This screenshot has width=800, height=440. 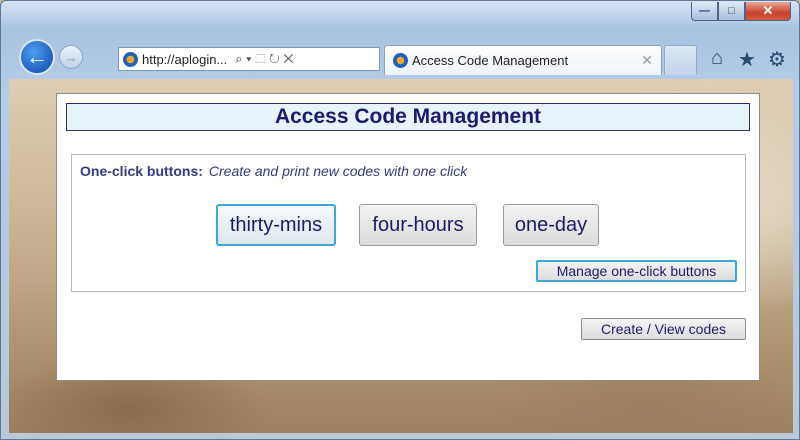 I want to click on forward-arrow-icon: →, so click(x=71, y=57).